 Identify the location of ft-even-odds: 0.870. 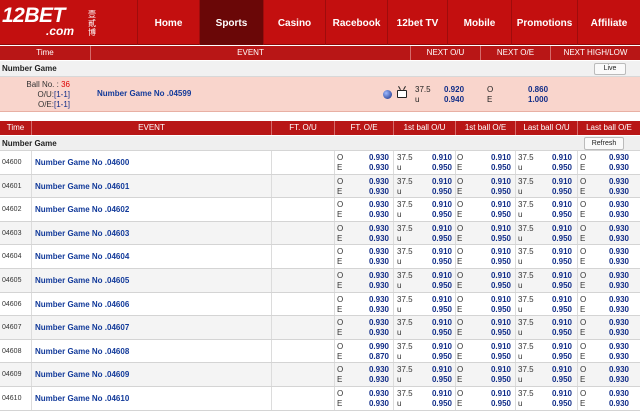
(372, 357).